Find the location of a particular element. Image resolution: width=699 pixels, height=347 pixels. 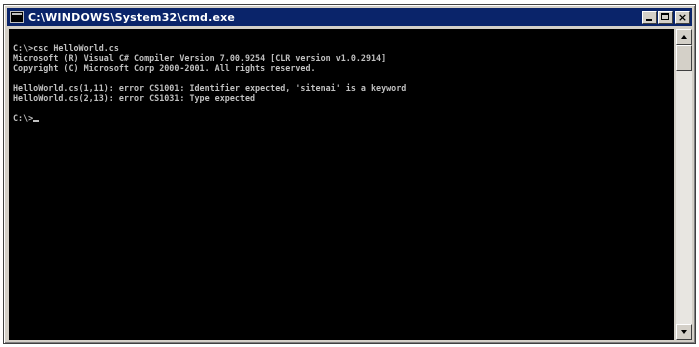

prompt-text: C:\> is located at coordinates (23, 118).